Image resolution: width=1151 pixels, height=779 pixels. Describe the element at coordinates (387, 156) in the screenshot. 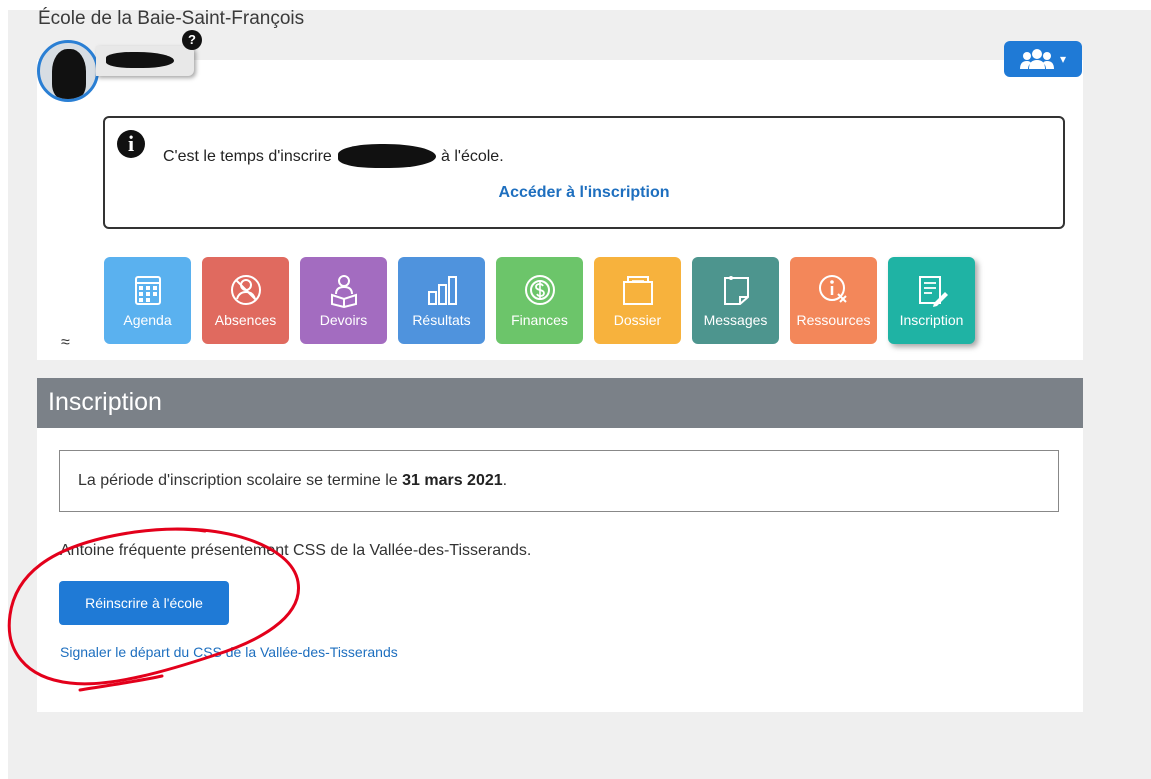

I see `redacted-child-name` at that location.